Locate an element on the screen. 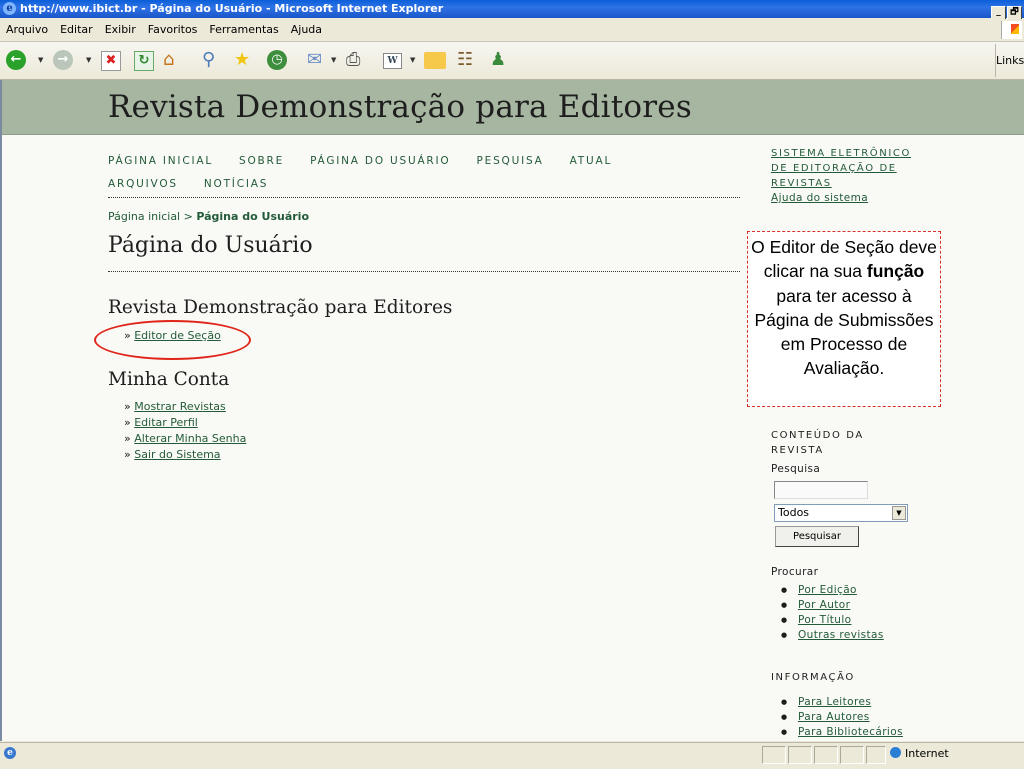  content-title: CONTEÚDO DA REVISTA is located at coordinates (817, 443).